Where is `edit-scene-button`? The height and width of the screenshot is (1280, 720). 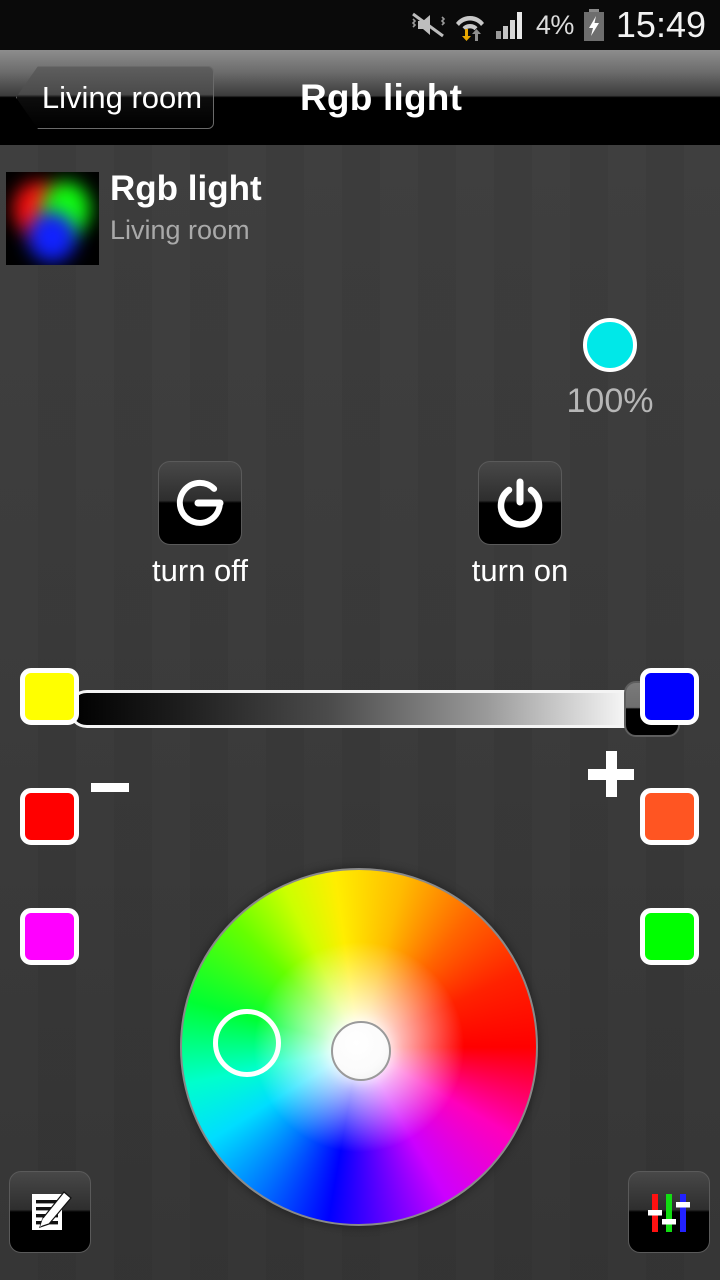
edit-scene-button is located at coordinates (50, 1212).